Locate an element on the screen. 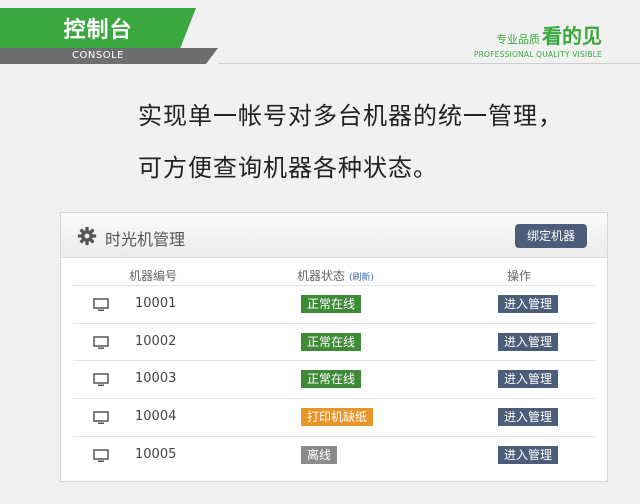 The height and width of the screenshot is (504, 640). table-row: 10001 正常在线 进入管理 is located at coordinates (334, 304).